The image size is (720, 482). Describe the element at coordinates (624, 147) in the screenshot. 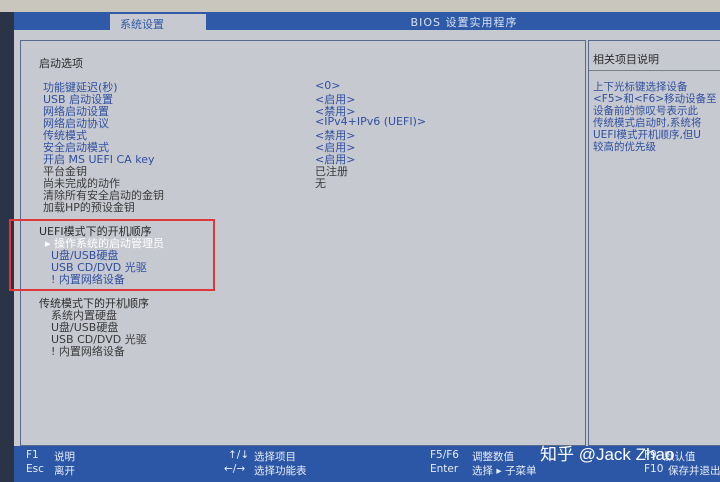

I see `help-line: 较高的优先级` at that location.